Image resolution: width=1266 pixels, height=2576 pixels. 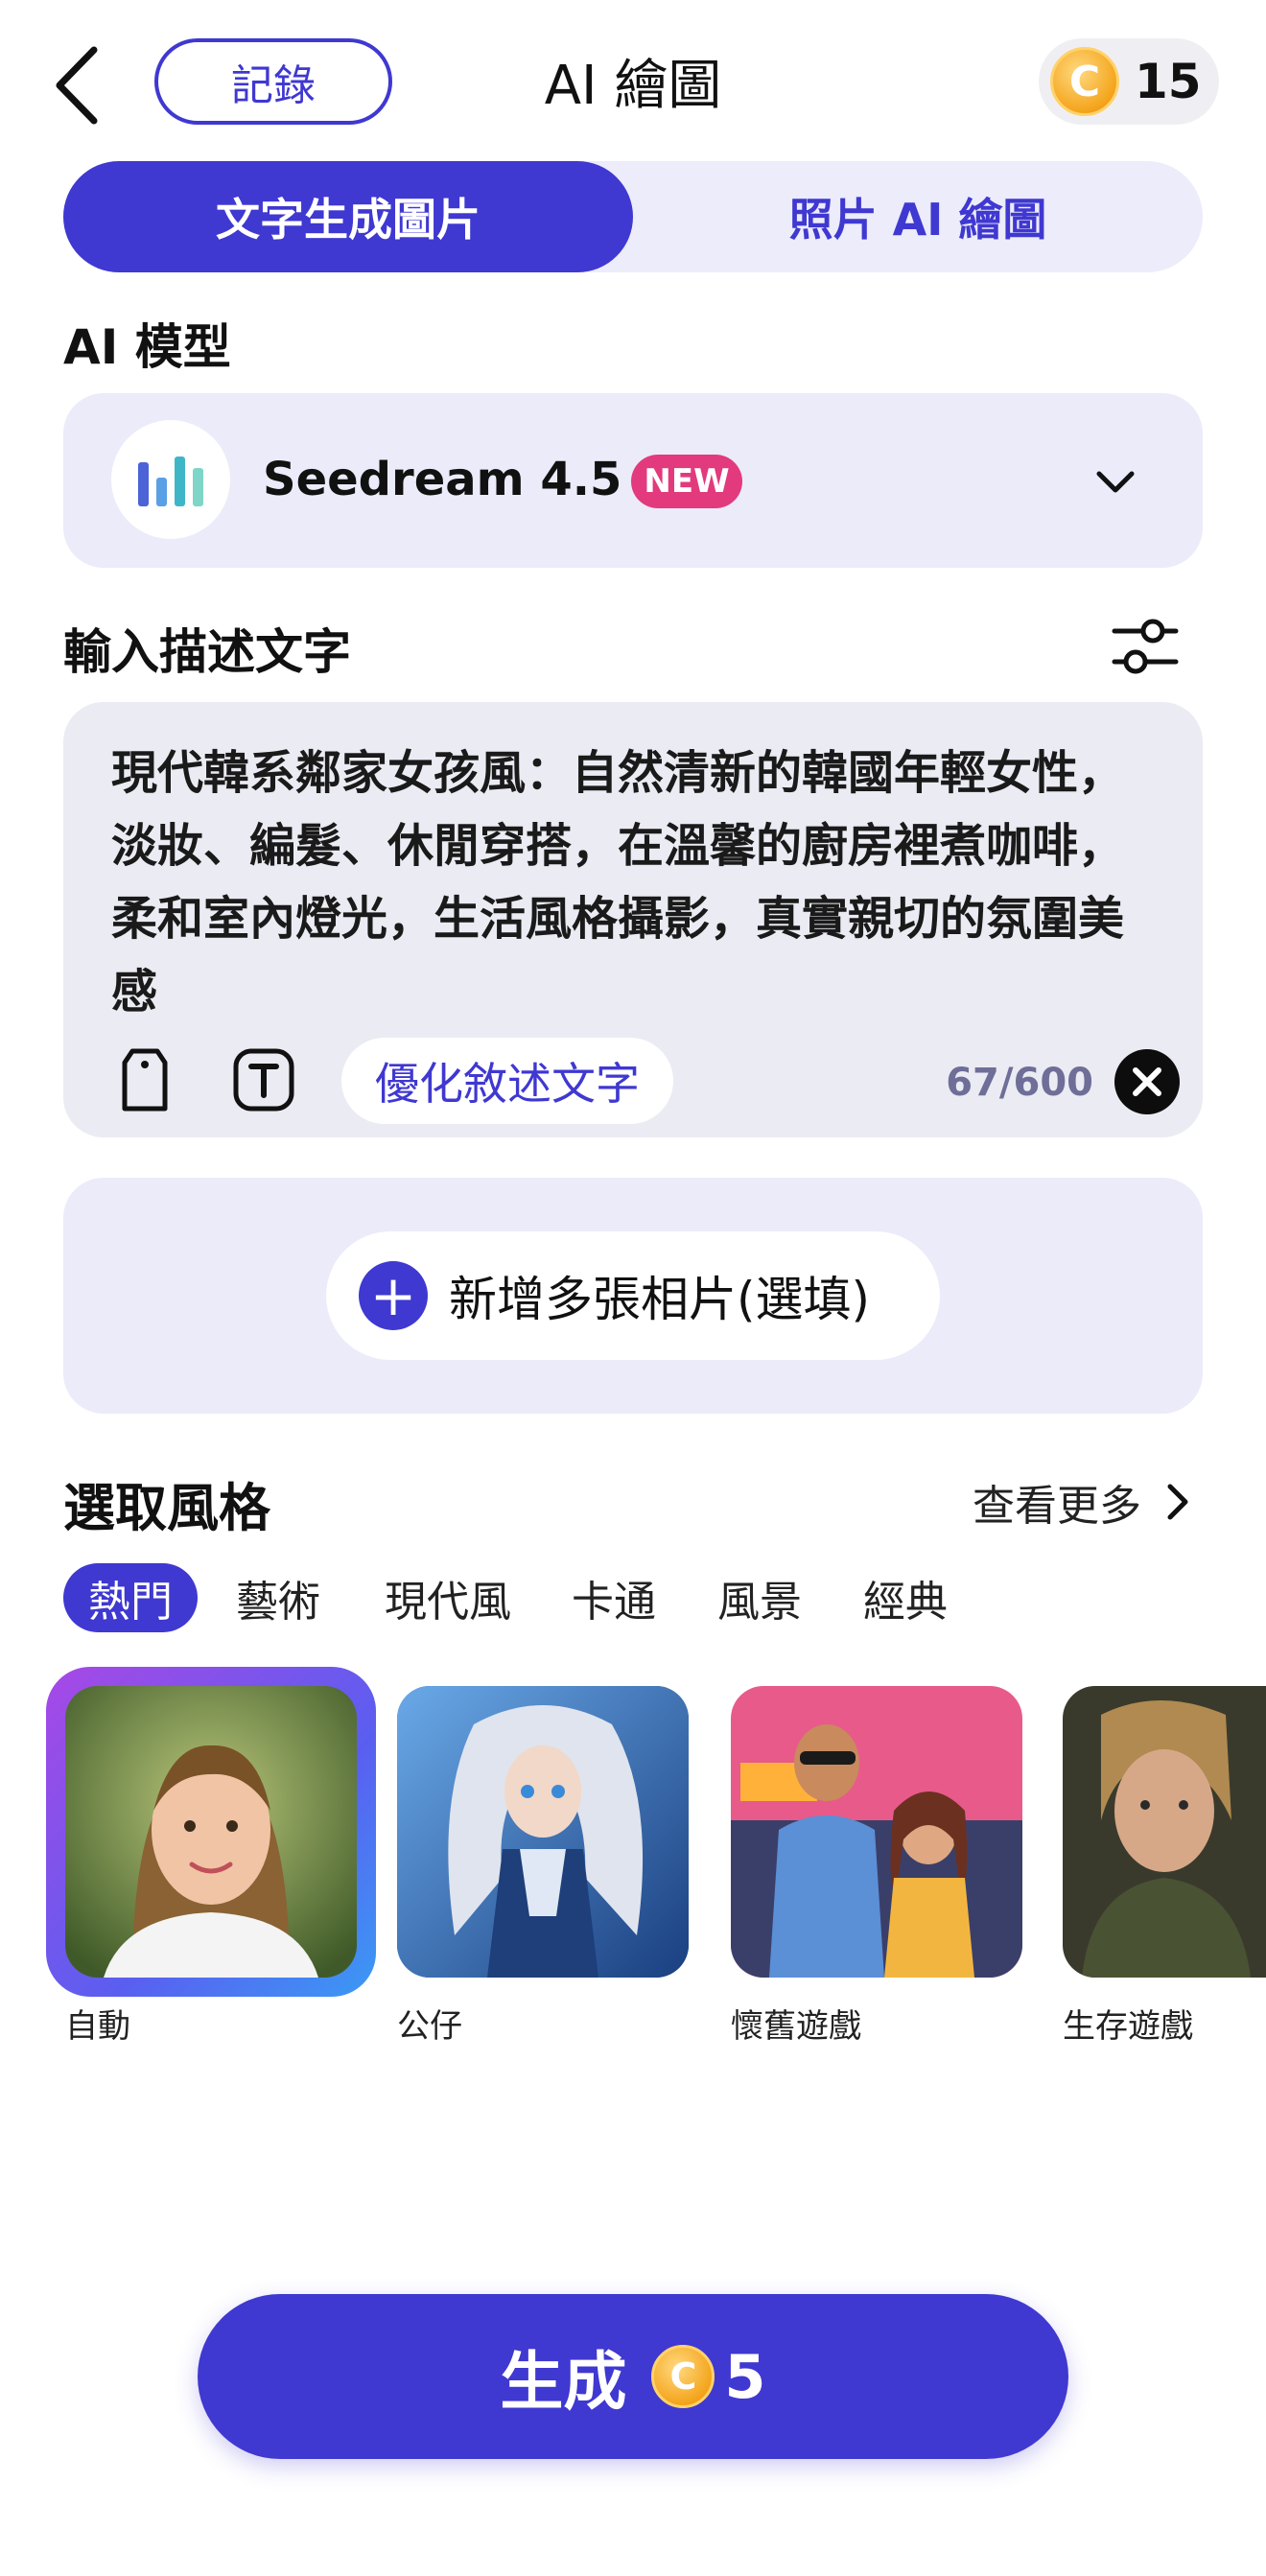 I want to click on tab-photo-ai-drawing: 照片 AI 繪圖, so click(x=918, y=216).